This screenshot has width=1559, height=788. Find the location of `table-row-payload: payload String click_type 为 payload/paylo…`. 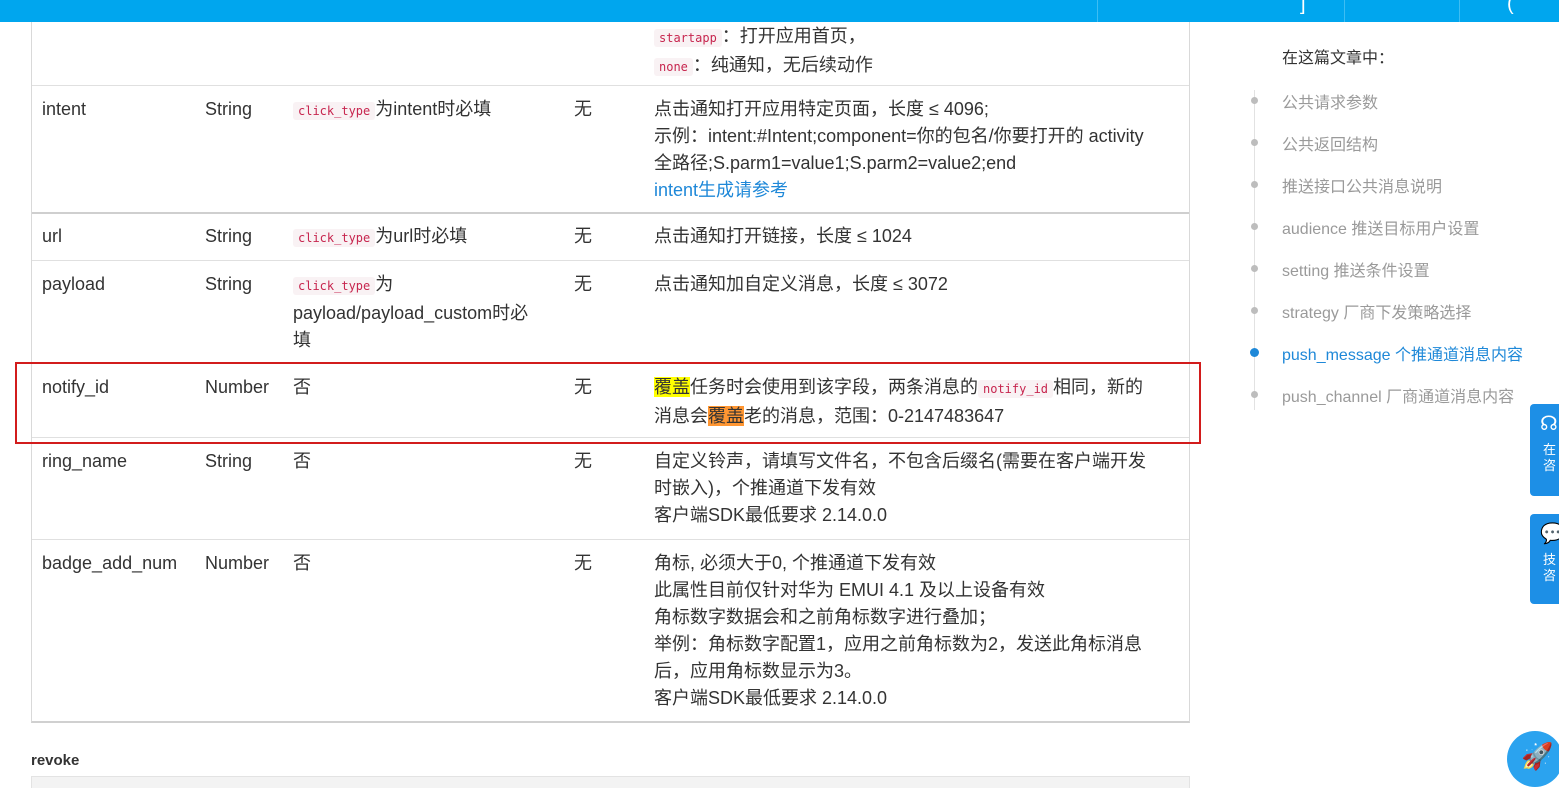

table-row-payload: payload String click_type 为 payload/paylo… is located at coordinates (610, 312).